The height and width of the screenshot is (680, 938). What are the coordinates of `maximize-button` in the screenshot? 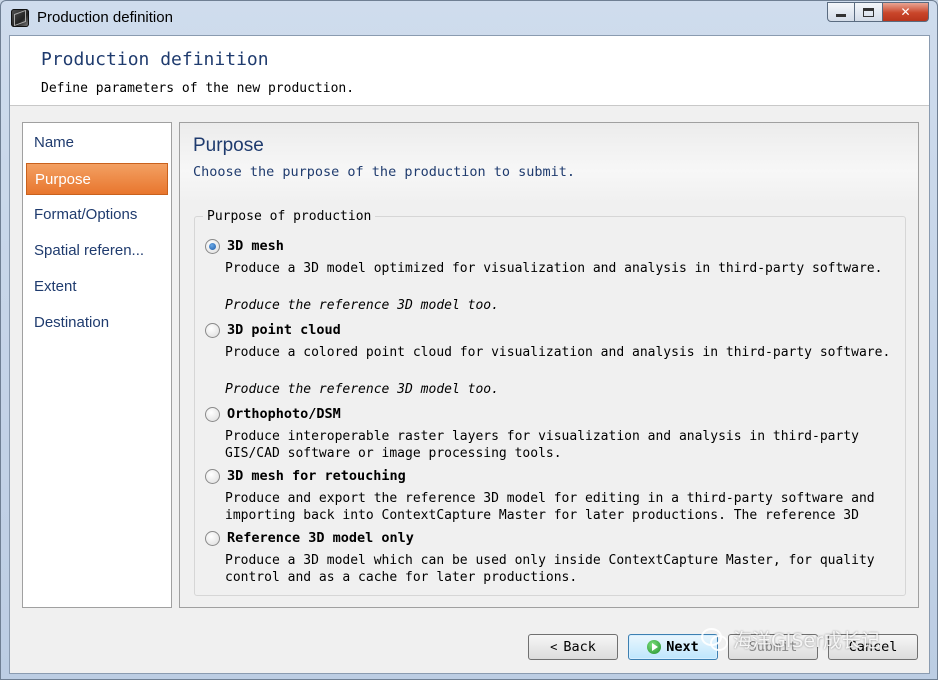 It's located at (869, 12).